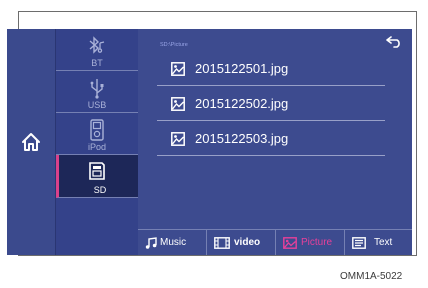 This screenshot has height=288, width=428. Describe the element at coordinates (151, 243) in the screenshot. I see `music-note-icon` at that location.